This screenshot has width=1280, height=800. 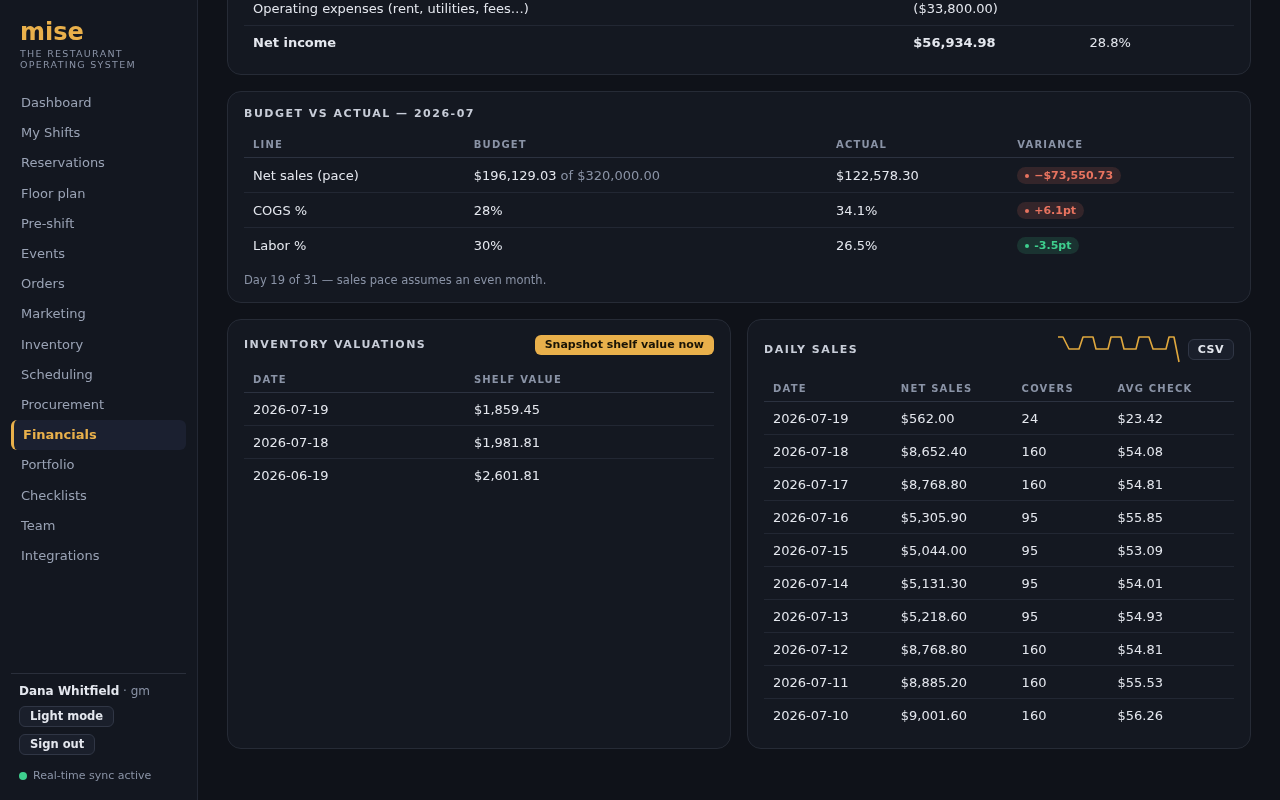 I want to click on snapshot-button: Snapshot shelf value now, so click(x=624, y=345).